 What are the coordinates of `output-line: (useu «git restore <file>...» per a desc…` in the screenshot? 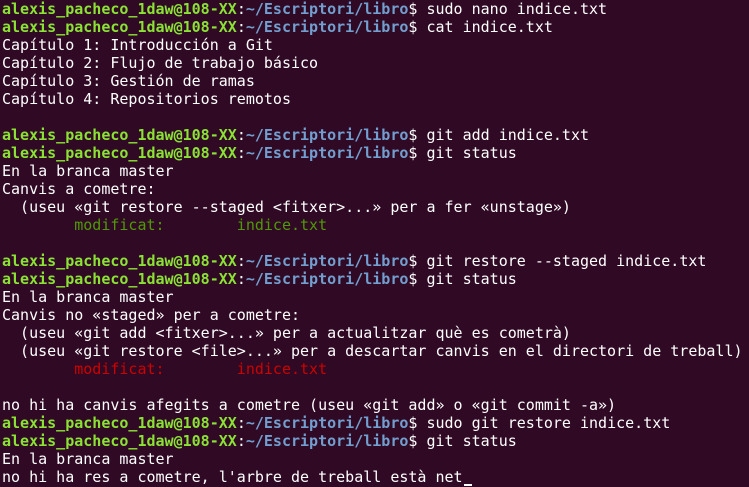 It's located at (375, 351).